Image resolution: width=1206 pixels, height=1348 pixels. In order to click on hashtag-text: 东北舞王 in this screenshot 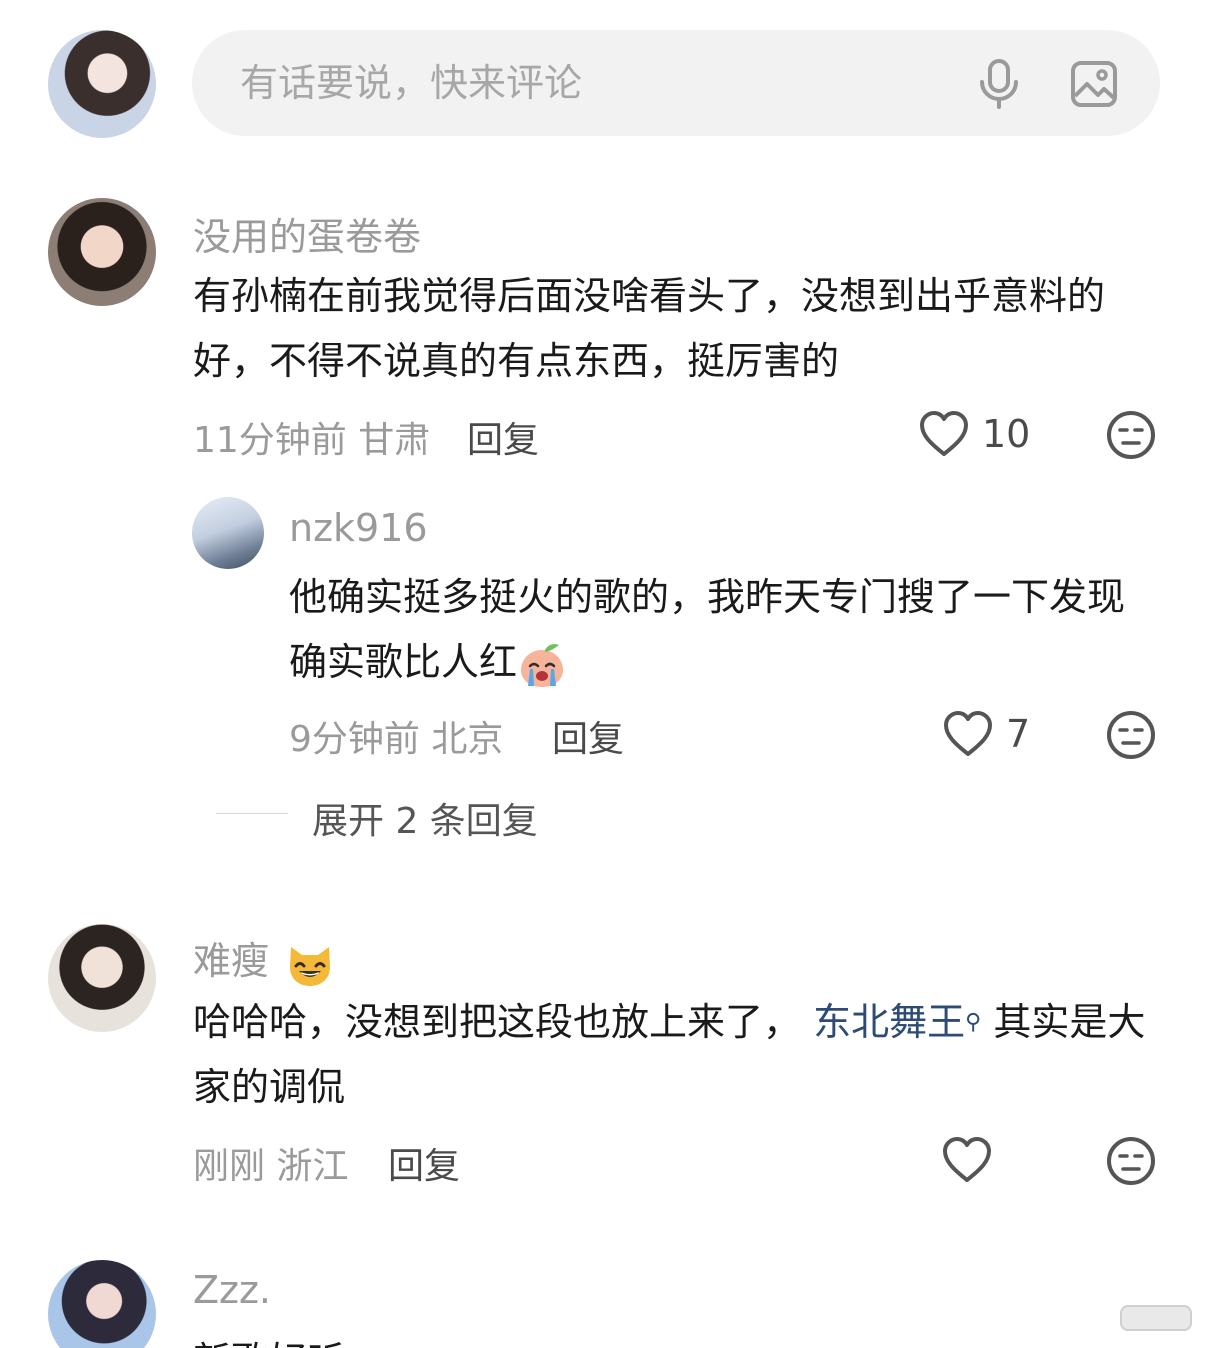, I will do `click(889, 1022)`.